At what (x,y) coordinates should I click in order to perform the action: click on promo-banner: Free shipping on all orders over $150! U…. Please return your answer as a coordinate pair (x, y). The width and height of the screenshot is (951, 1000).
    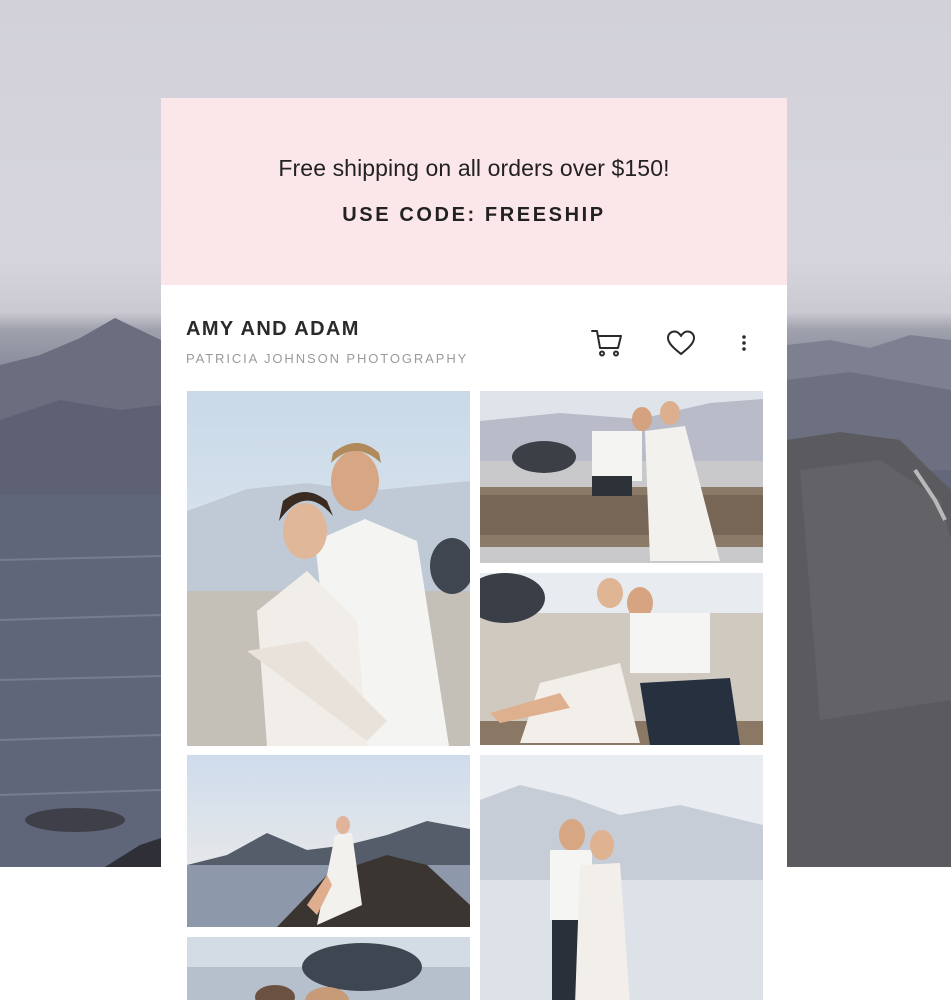
    Looking at the image, I should click on (474, 191).